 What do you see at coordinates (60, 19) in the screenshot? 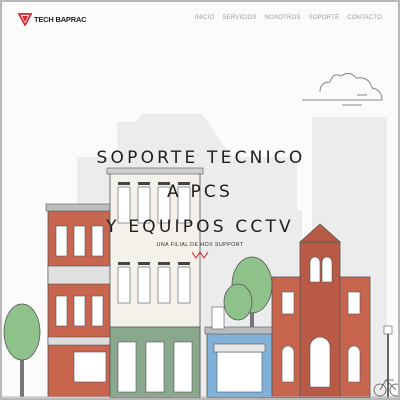
I see `brand-name: TECH BAPRAC` at bounding box center [60, 19].